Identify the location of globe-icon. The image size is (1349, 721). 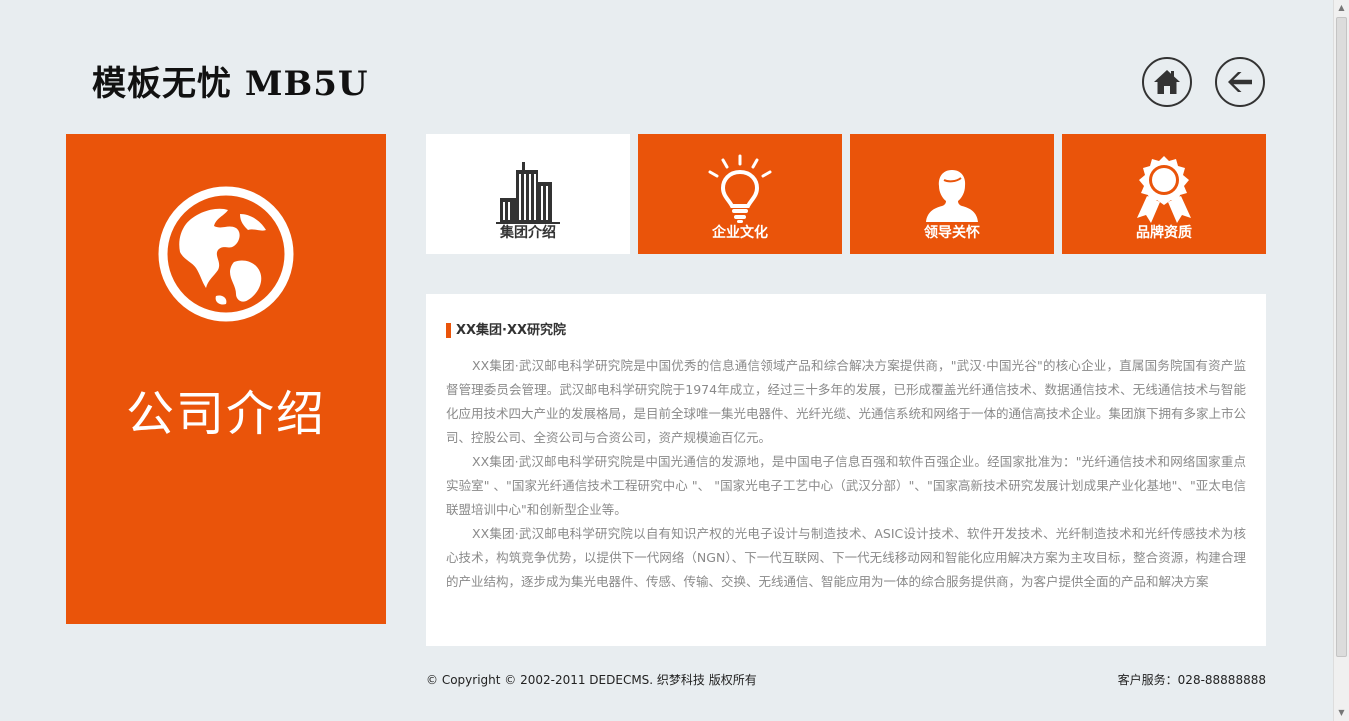
(226, 254).